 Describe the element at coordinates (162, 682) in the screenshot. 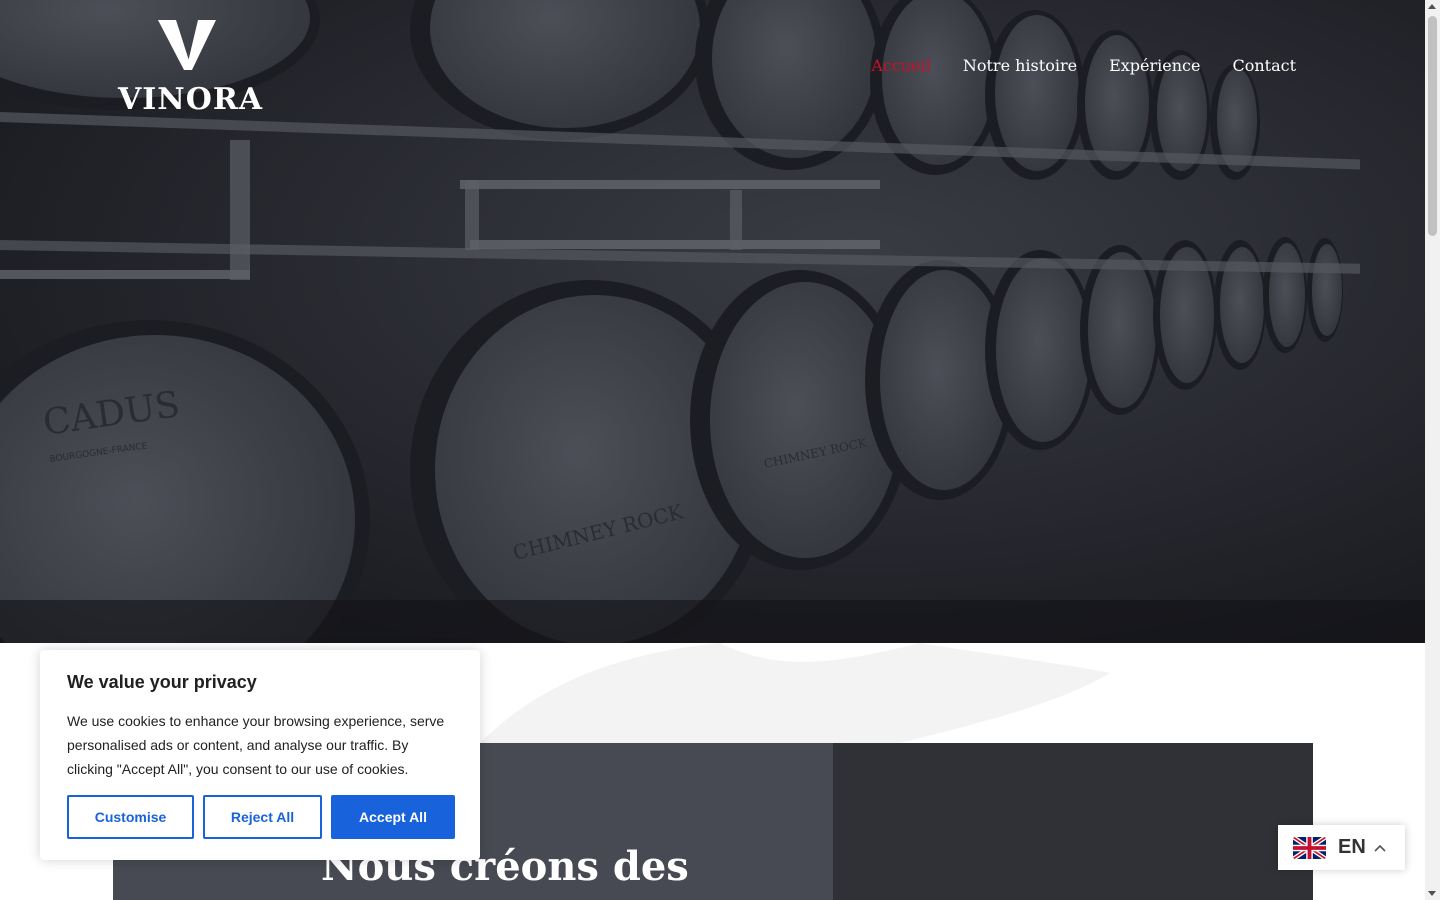

I see `cookie-title: We value your privacy` at that location.